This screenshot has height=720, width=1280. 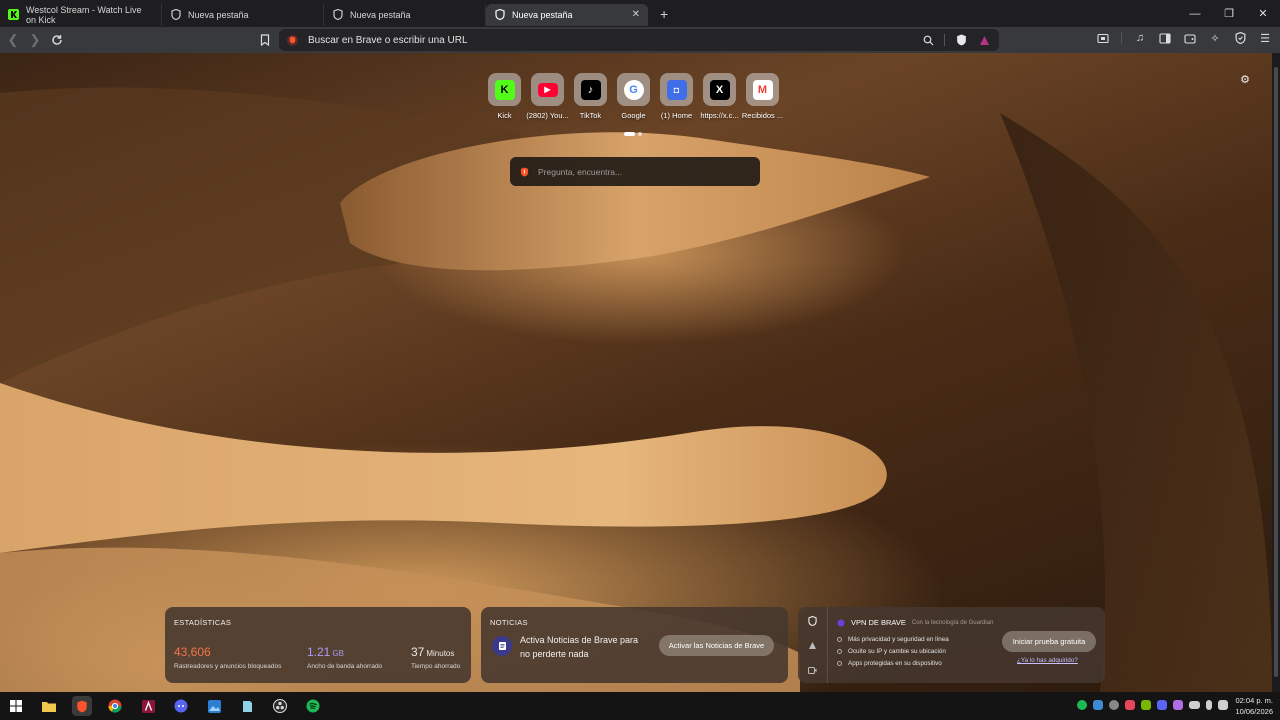 I want to click on sidebar-icon, so click(x=1165, y=38).